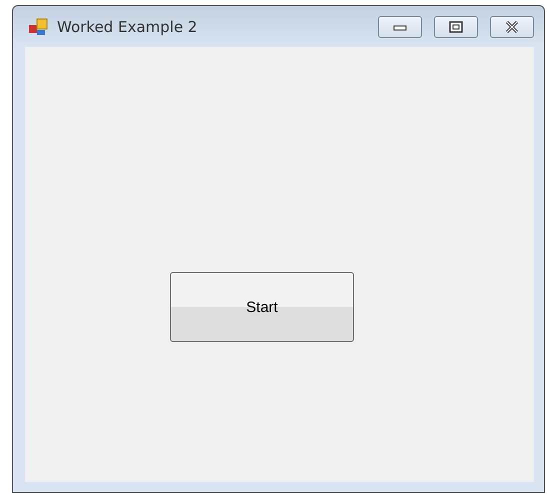  I want to click on minimize-icon, so click(400, 26).